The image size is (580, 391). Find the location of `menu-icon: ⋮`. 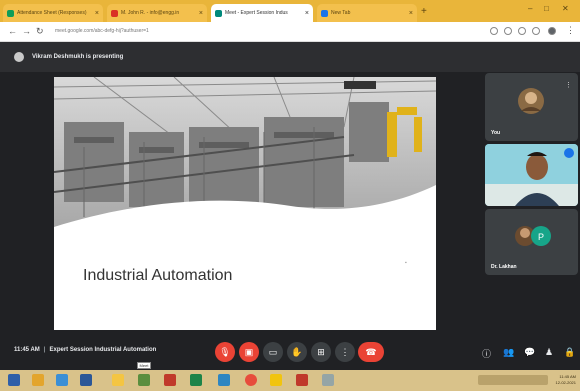

menu-icon: ⋮ is located at coordinates (570, 30).